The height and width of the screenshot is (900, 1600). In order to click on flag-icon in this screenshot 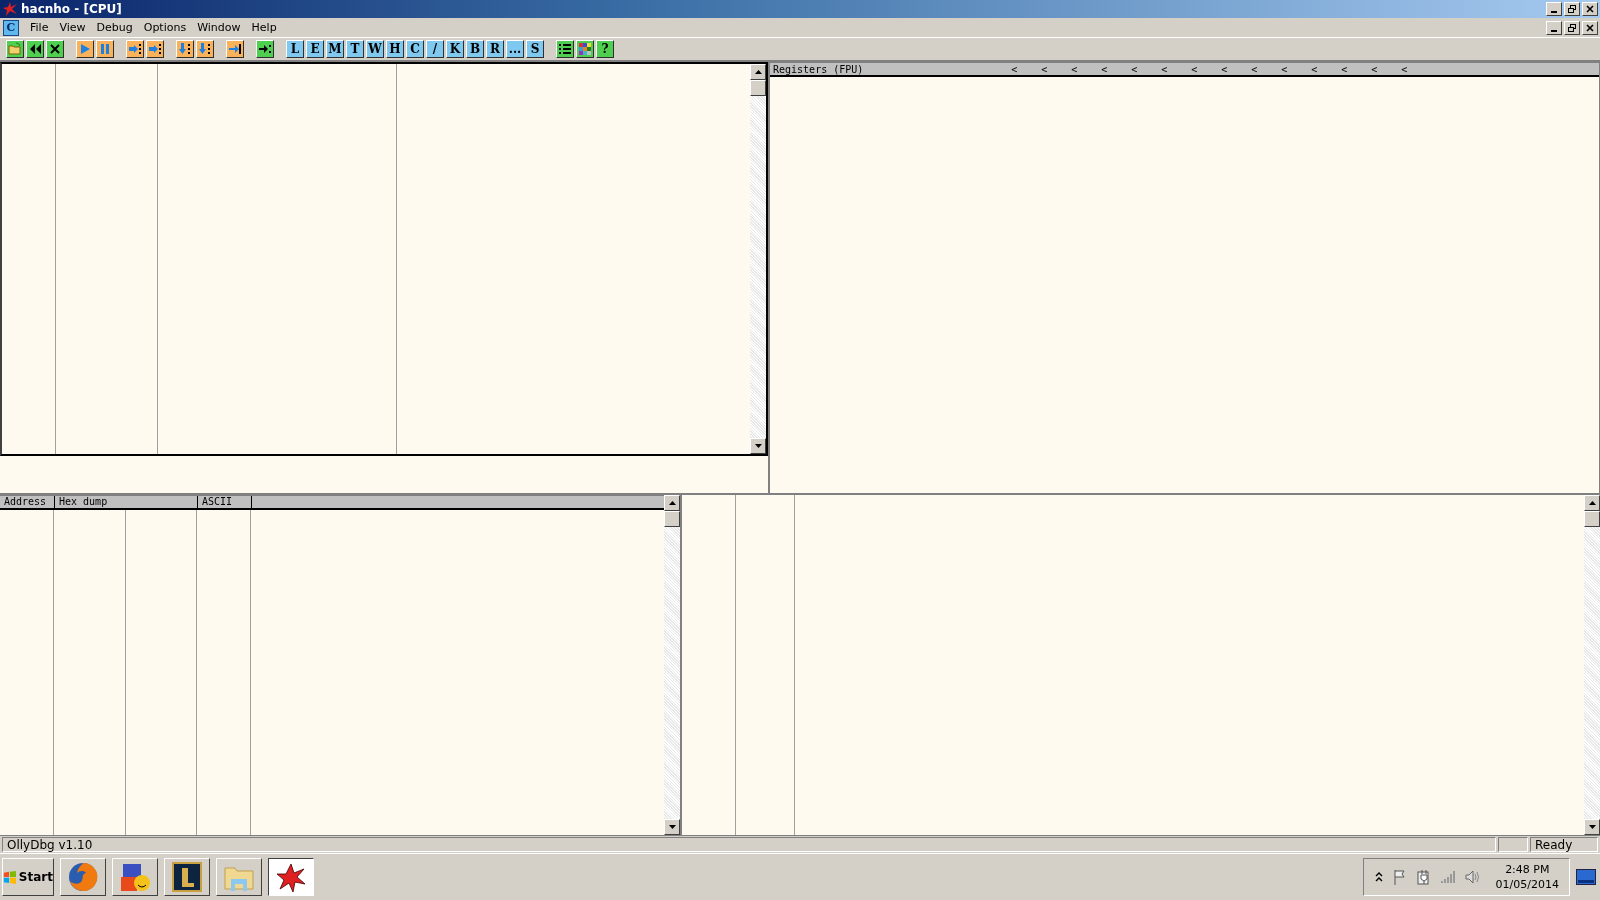, I will do `click(1399, 877)`.